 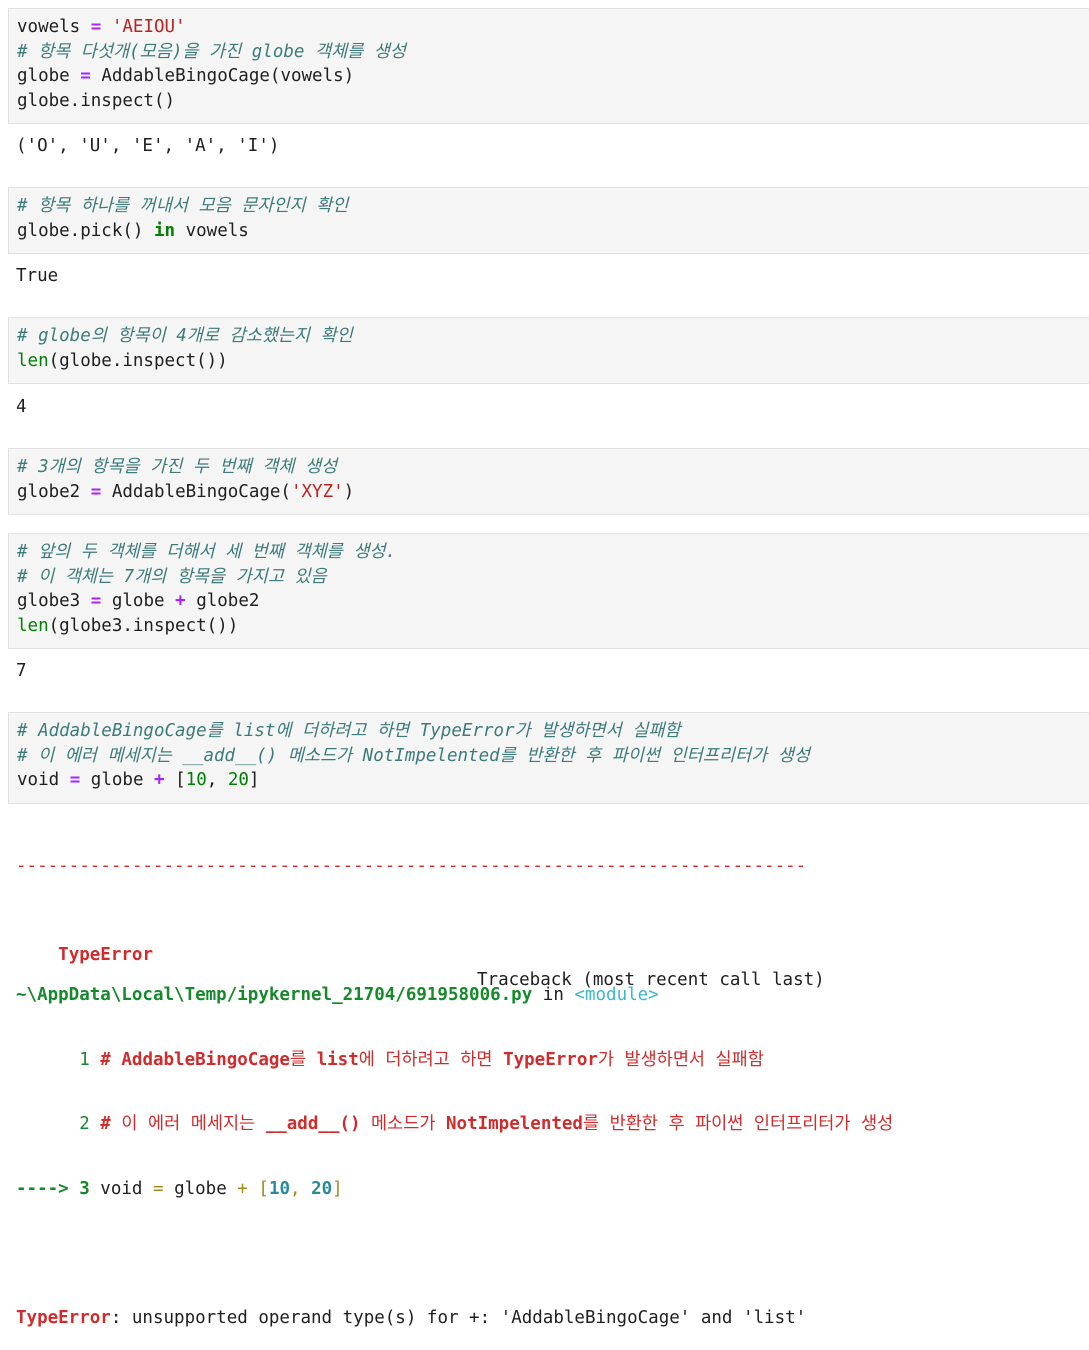 I want to click on cell-output-2: True, so click(x=37, y=276).